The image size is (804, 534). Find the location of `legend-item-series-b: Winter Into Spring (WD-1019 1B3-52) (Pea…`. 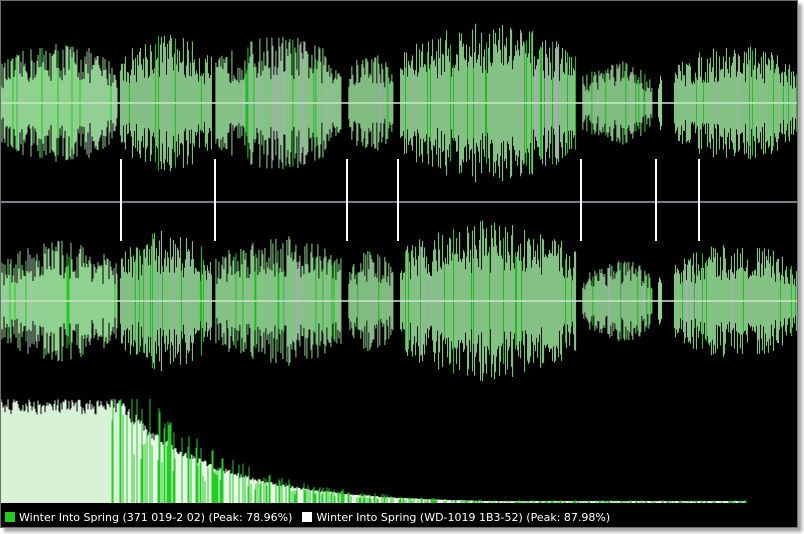

legend-item-series-b: Winter Into Spring (WD-1019 1B3-52) (Pea… is located at coordinates (456, 517).